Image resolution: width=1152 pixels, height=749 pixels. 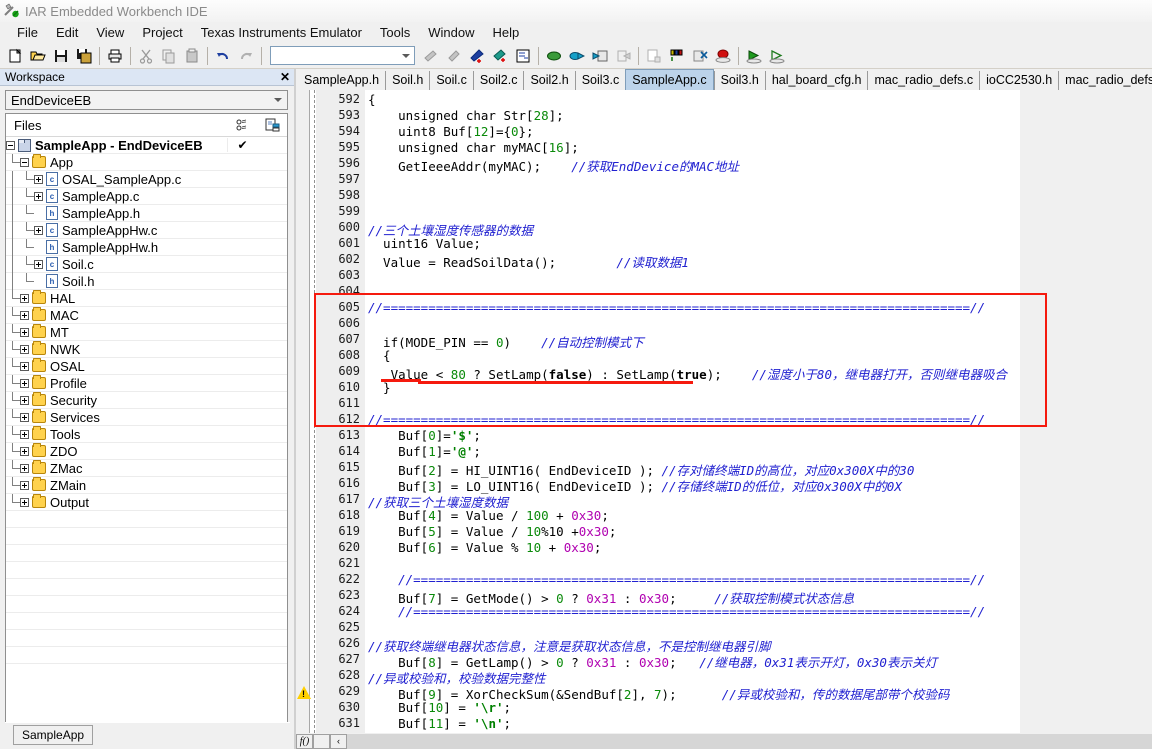 I want to click on tree-item-soil-h: h Soil.h, so click(x=146, y=281).